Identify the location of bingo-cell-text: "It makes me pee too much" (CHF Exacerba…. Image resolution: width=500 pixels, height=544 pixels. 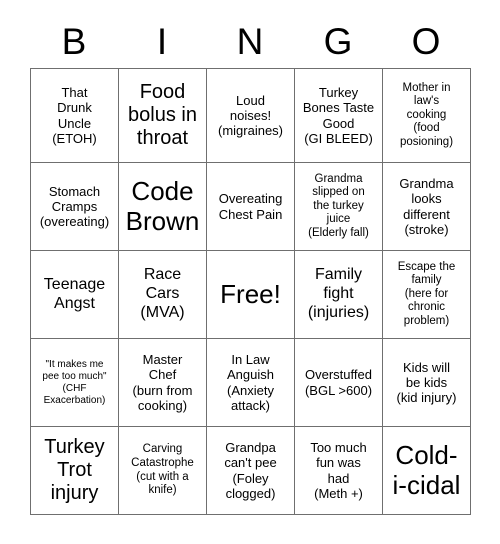
(74, 382).